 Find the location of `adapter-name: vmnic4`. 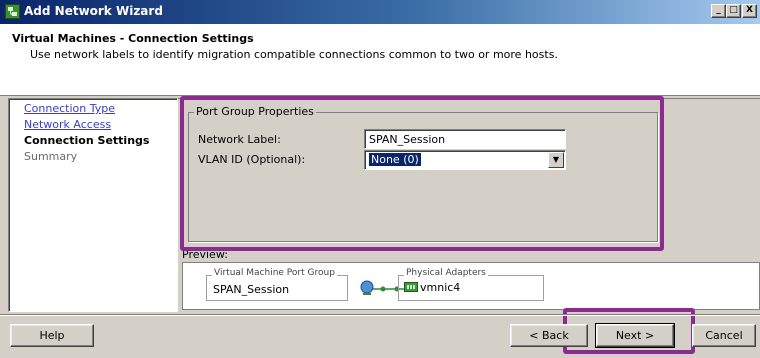

adapter-name: vmnic4 is located at coordinates (440, 287).